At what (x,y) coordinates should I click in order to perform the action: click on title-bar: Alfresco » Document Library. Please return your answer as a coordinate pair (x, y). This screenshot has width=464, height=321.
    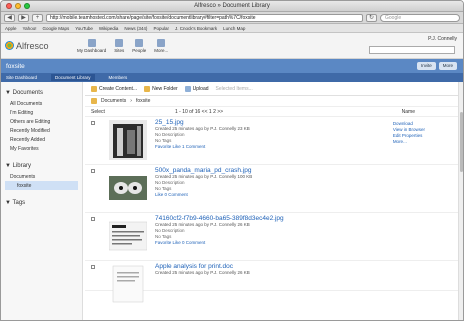
    Looking at the image, I should click on (232, 6).